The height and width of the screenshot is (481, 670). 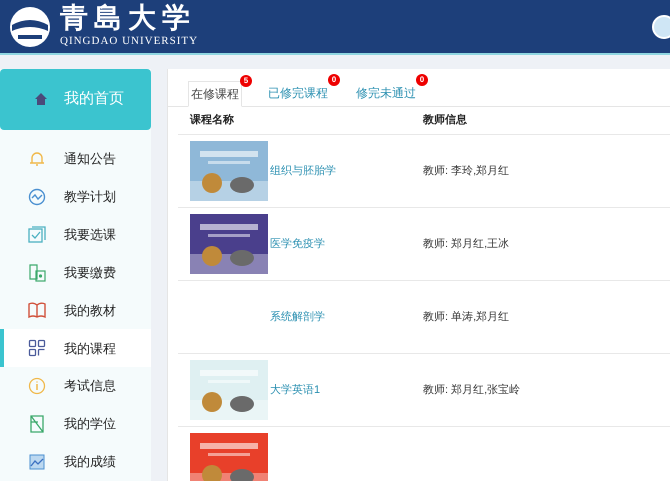 I want to click on sidebar-item: 我的课程, so click(x=75, y=348).